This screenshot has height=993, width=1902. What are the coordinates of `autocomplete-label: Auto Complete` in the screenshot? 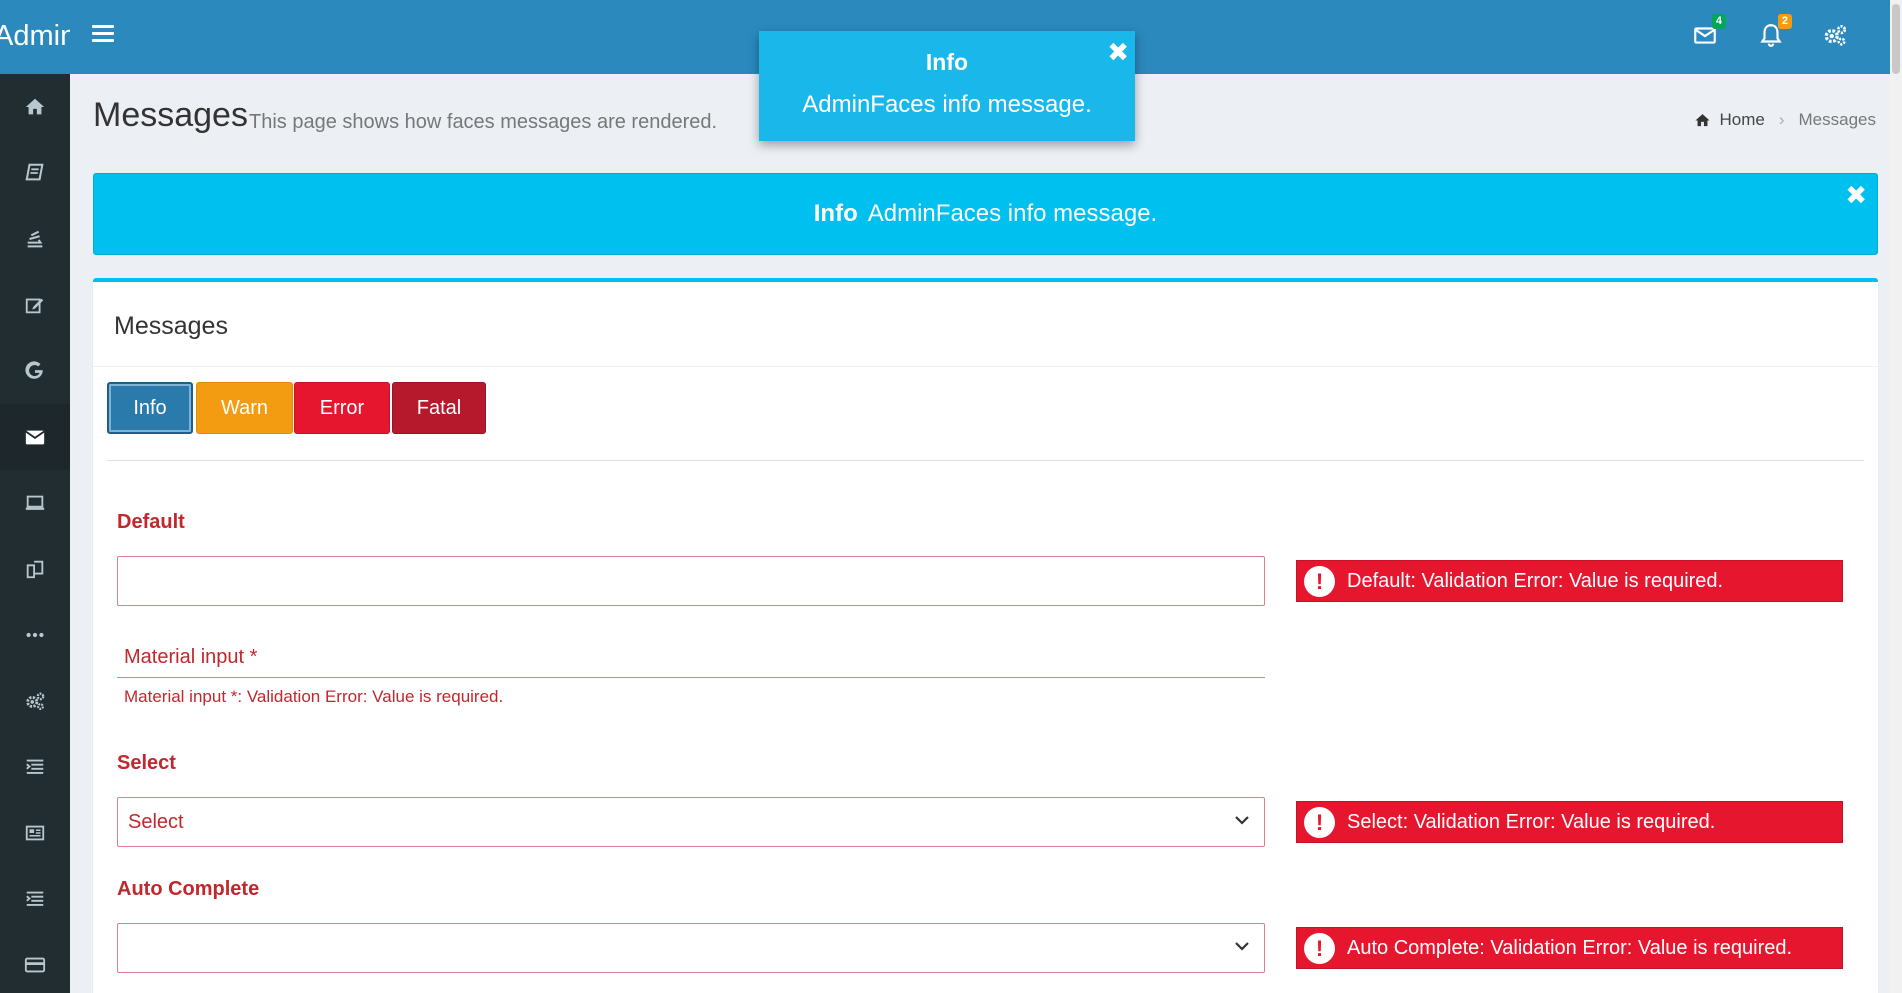 It's located at (188, 889).